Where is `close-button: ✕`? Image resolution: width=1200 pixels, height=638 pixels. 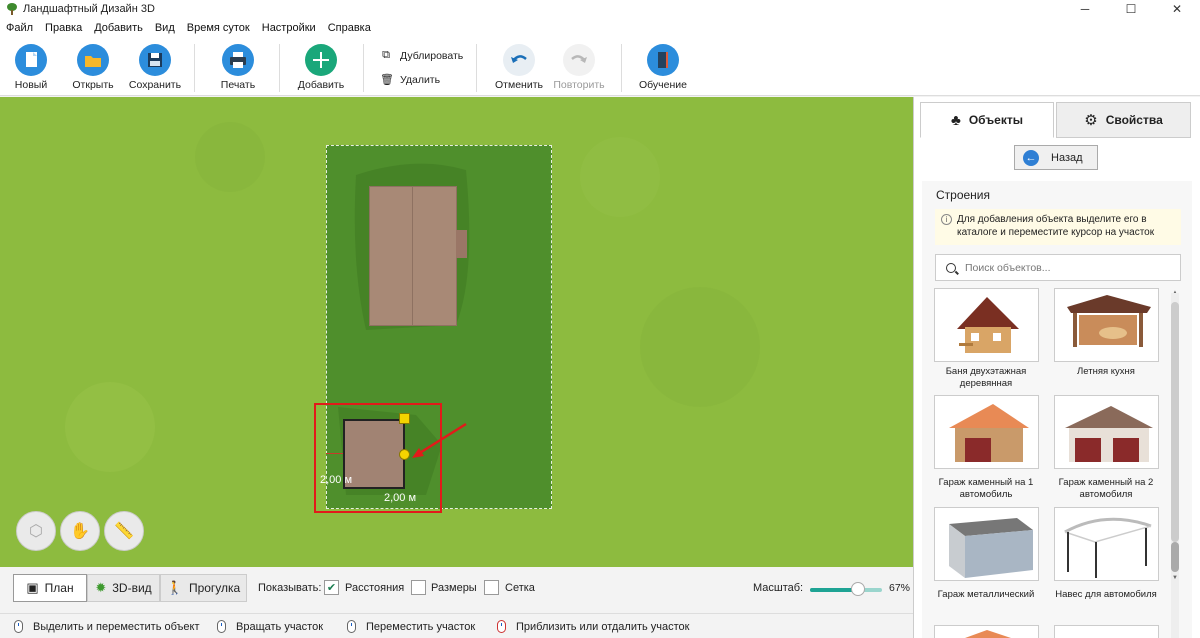 close-button: ✕ is located at coordinates (1177, 9).